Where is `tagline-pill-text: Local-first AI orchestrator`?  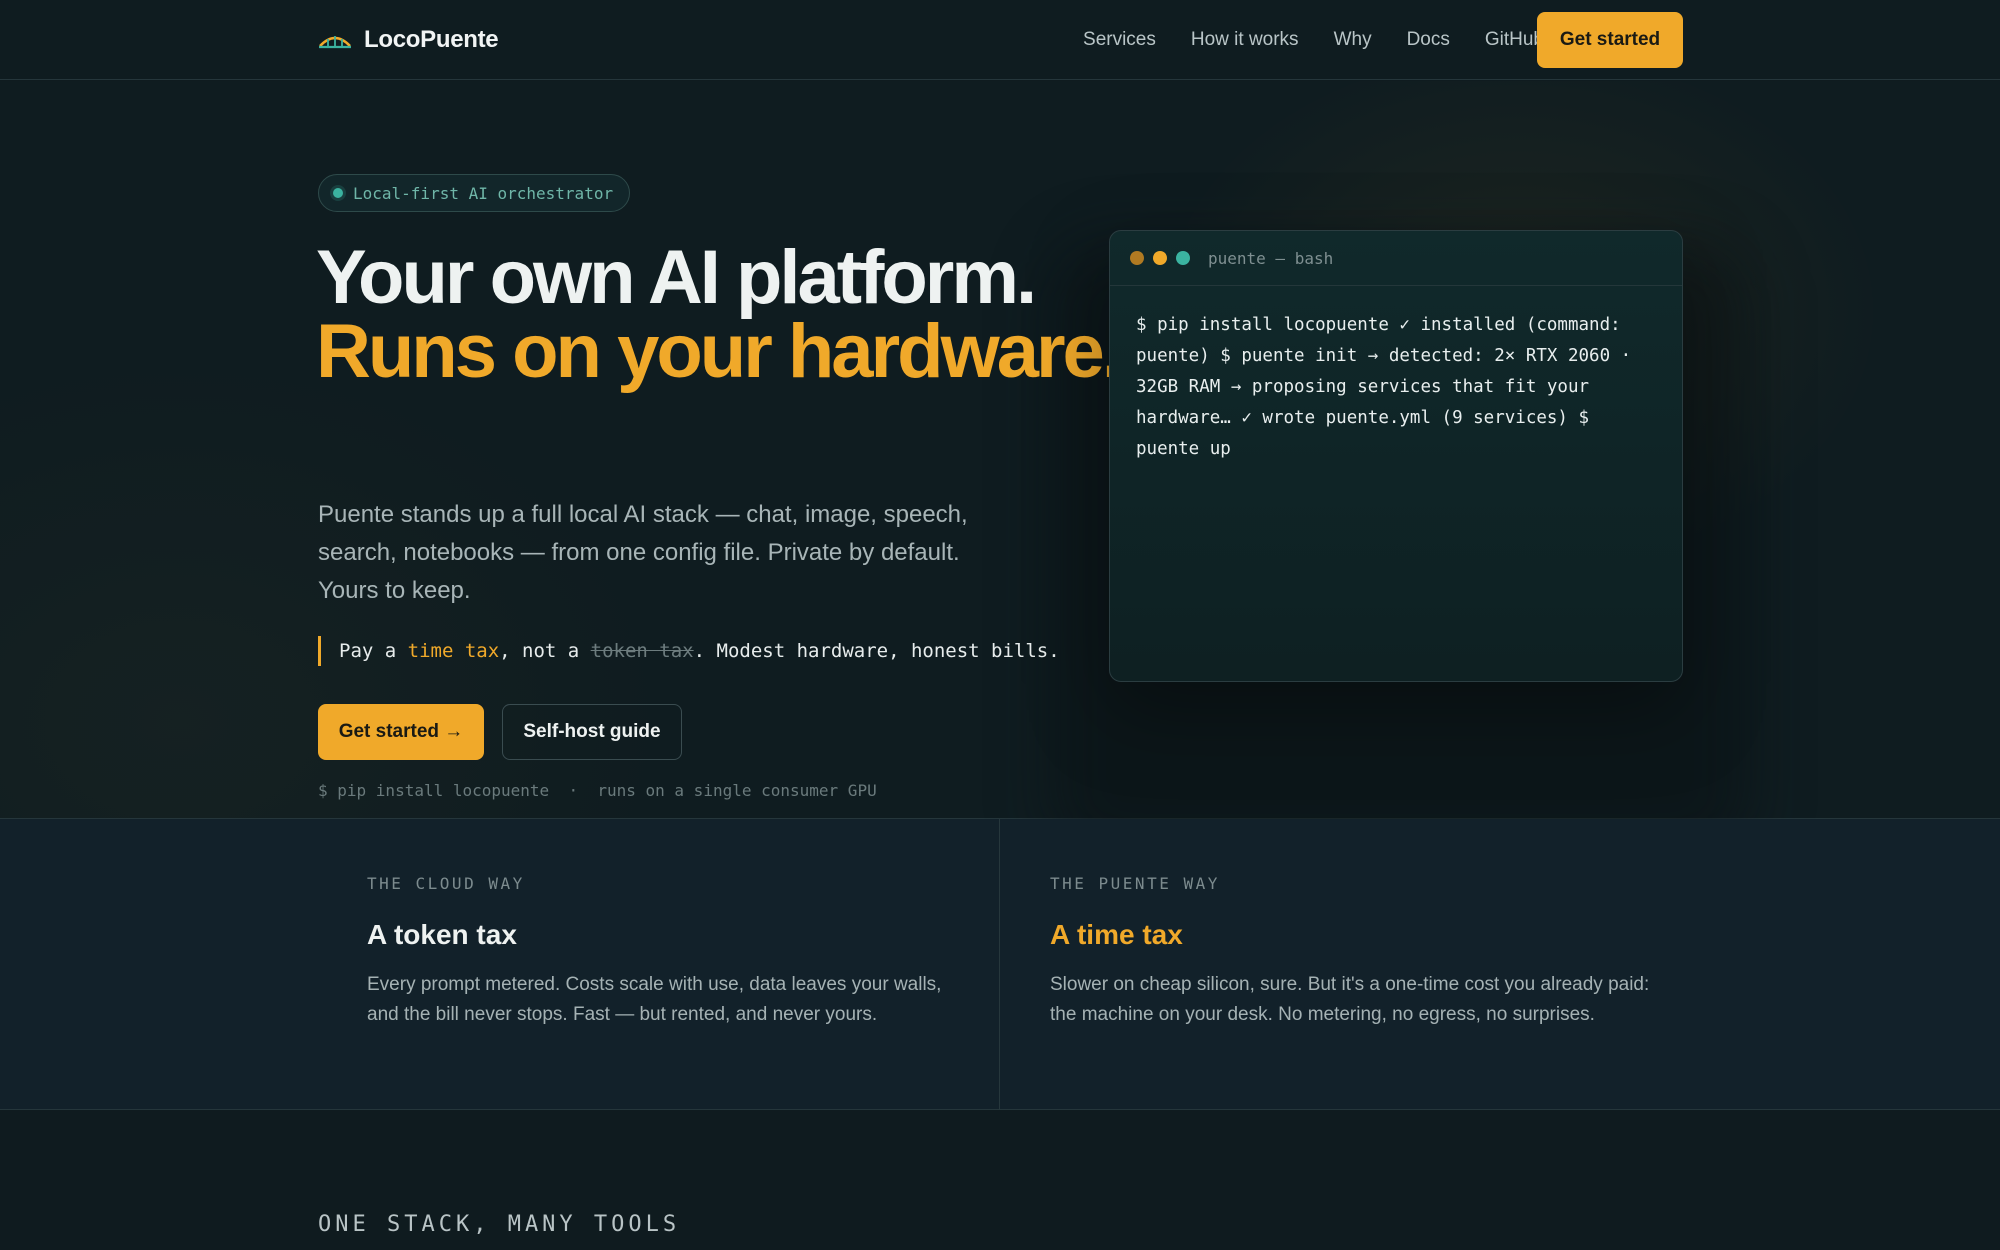 tagline-pill-text: Local-first AI orchestrator is located at coordinates (483, 193).